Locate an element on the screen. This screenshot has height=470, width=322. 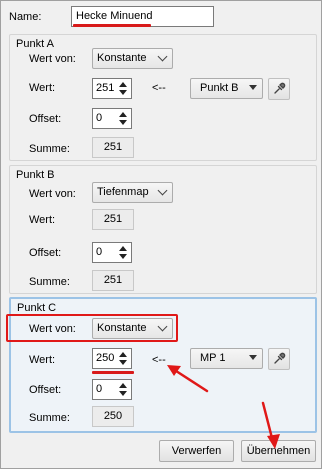
arrowhead-apply is located at coordinates (273, 441).